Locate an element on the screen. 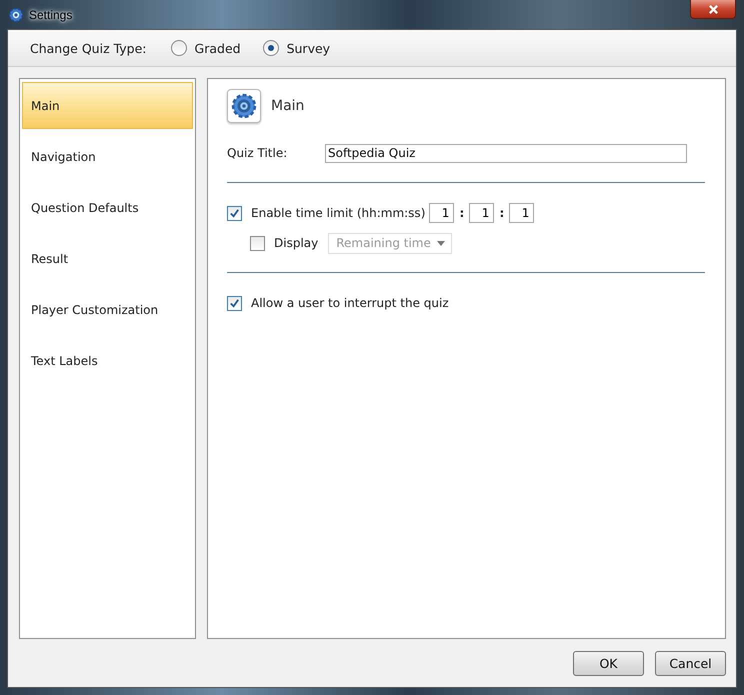  radio-option: Survey is located at coordinates (296, 48).